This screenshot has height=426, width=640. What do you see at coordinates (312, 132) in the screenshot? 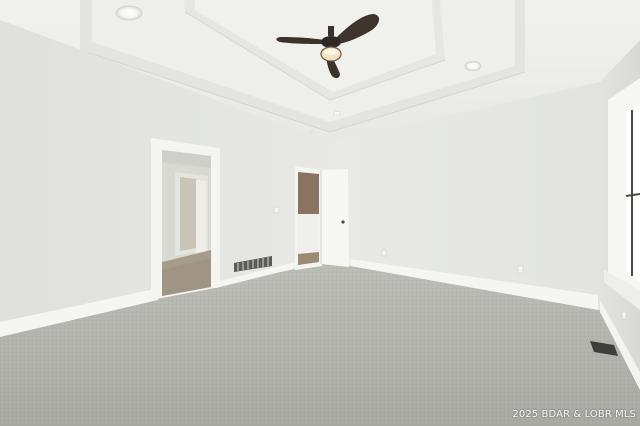
I see `smoke-detector` at bounding box center [312, 132].